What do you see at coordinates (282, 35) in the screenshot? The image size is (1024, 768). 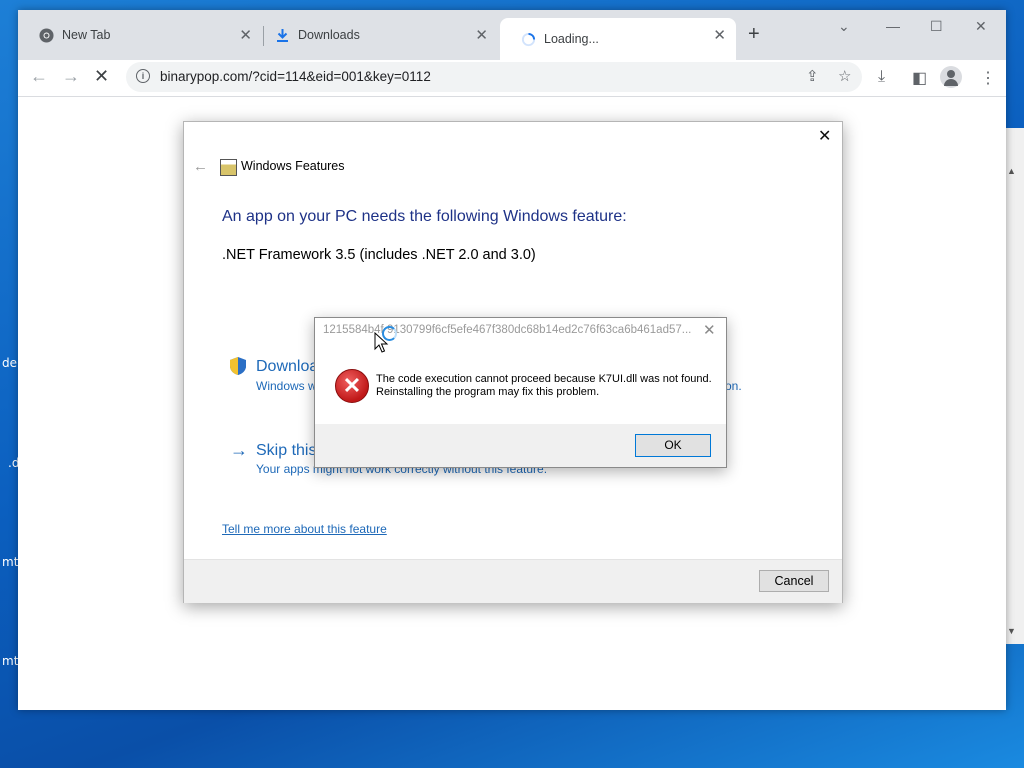 I see `download-icon` at bounding box center [282, 35].